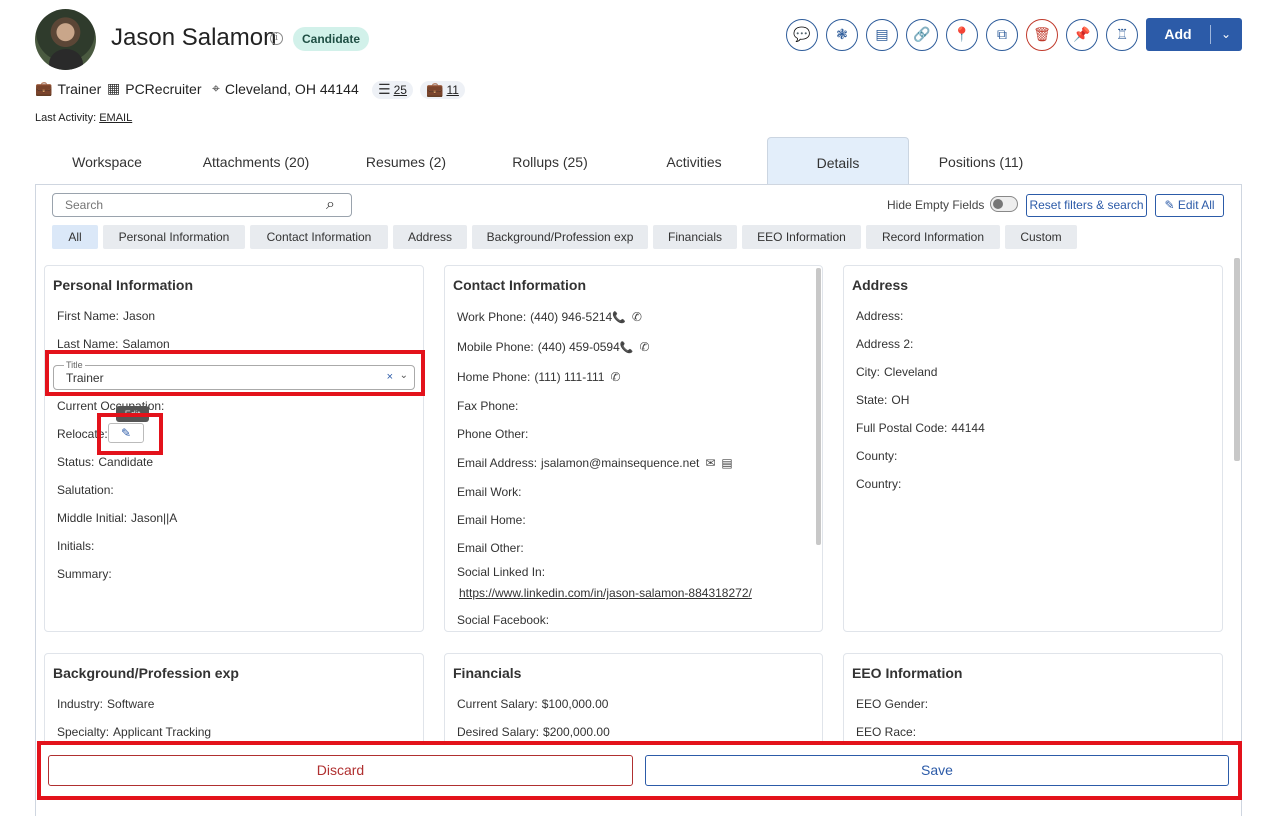 The width and height of the screenshot is (1275, 816). Describe the element at coordinates (75, 237) in the screenshot. I see `filter-all: All` at that location.